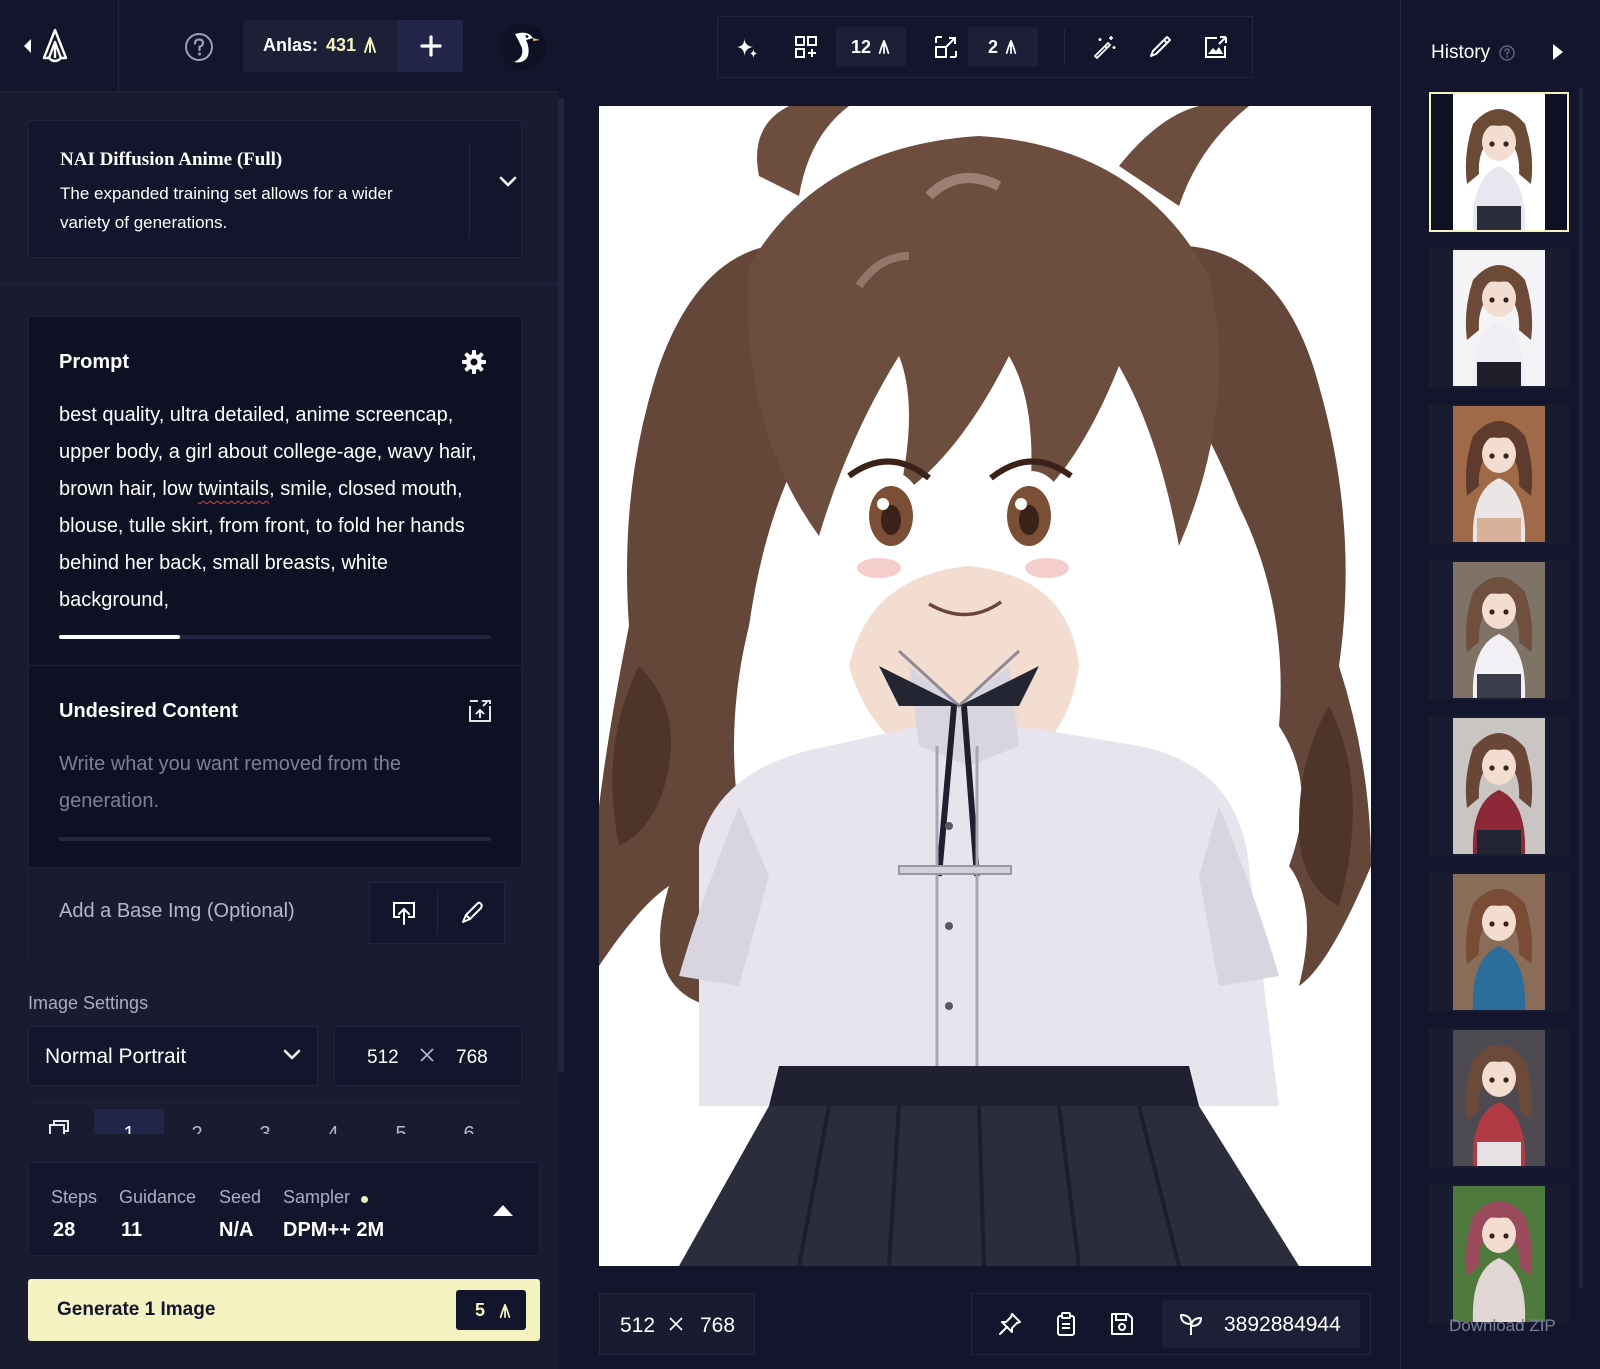 The width and height of the screenshot is (1600, 1369). I want to click on generate-cost-badge: 5, so click(491, 1310).